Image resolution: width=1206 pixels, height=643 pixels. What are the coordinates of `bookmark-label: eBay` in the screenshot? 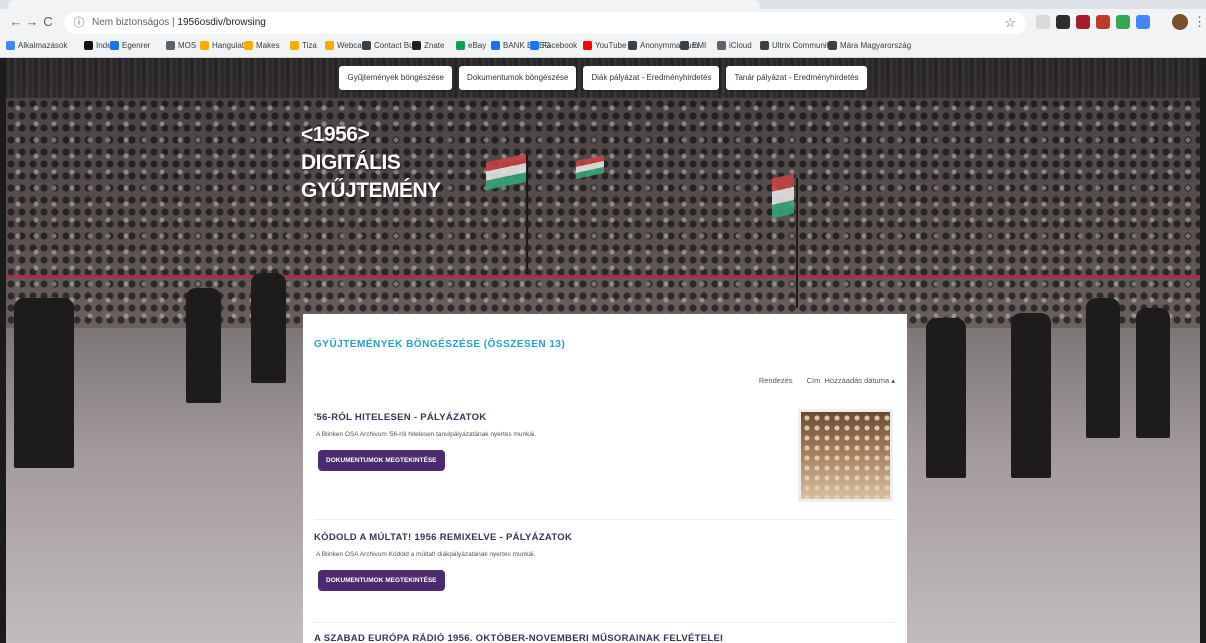 It's located at (477, 45).